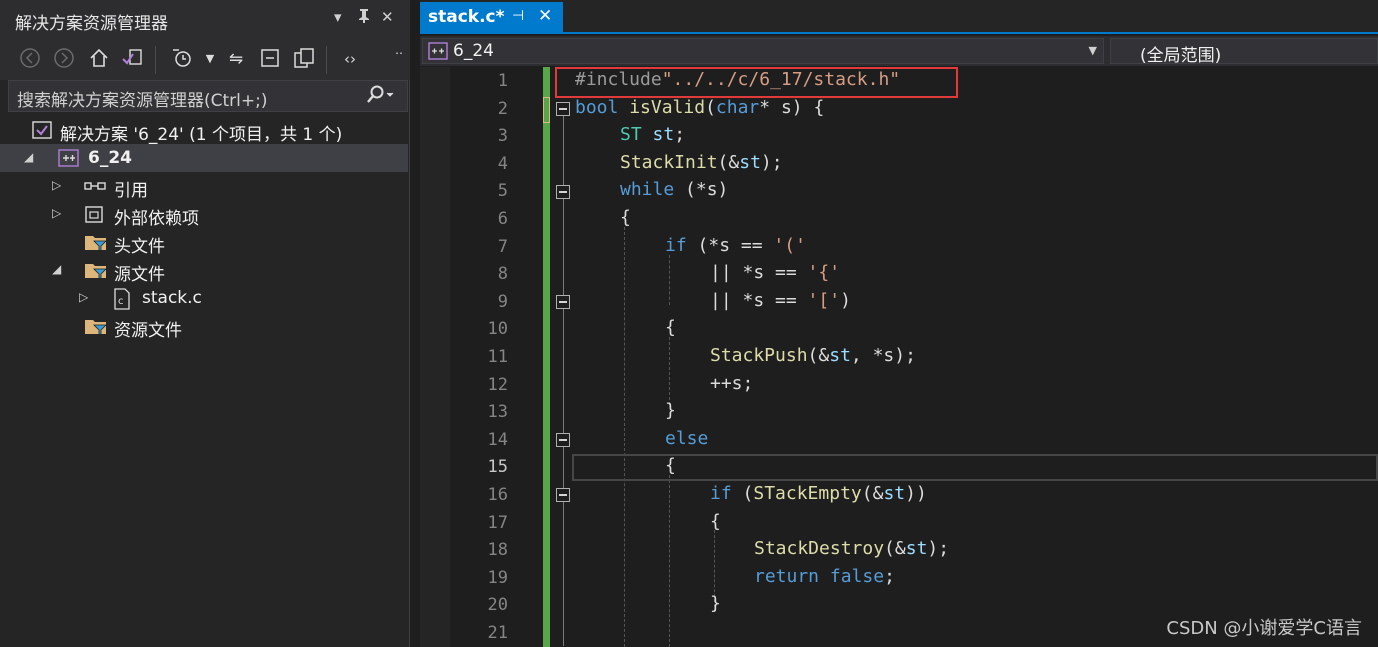 Image resolution: width=1378 pixels, height=647 pixels. What do you see at coordinates (502, 136) in the screenshot?
I see `line-number: 3` at bounding box center [502, 136].